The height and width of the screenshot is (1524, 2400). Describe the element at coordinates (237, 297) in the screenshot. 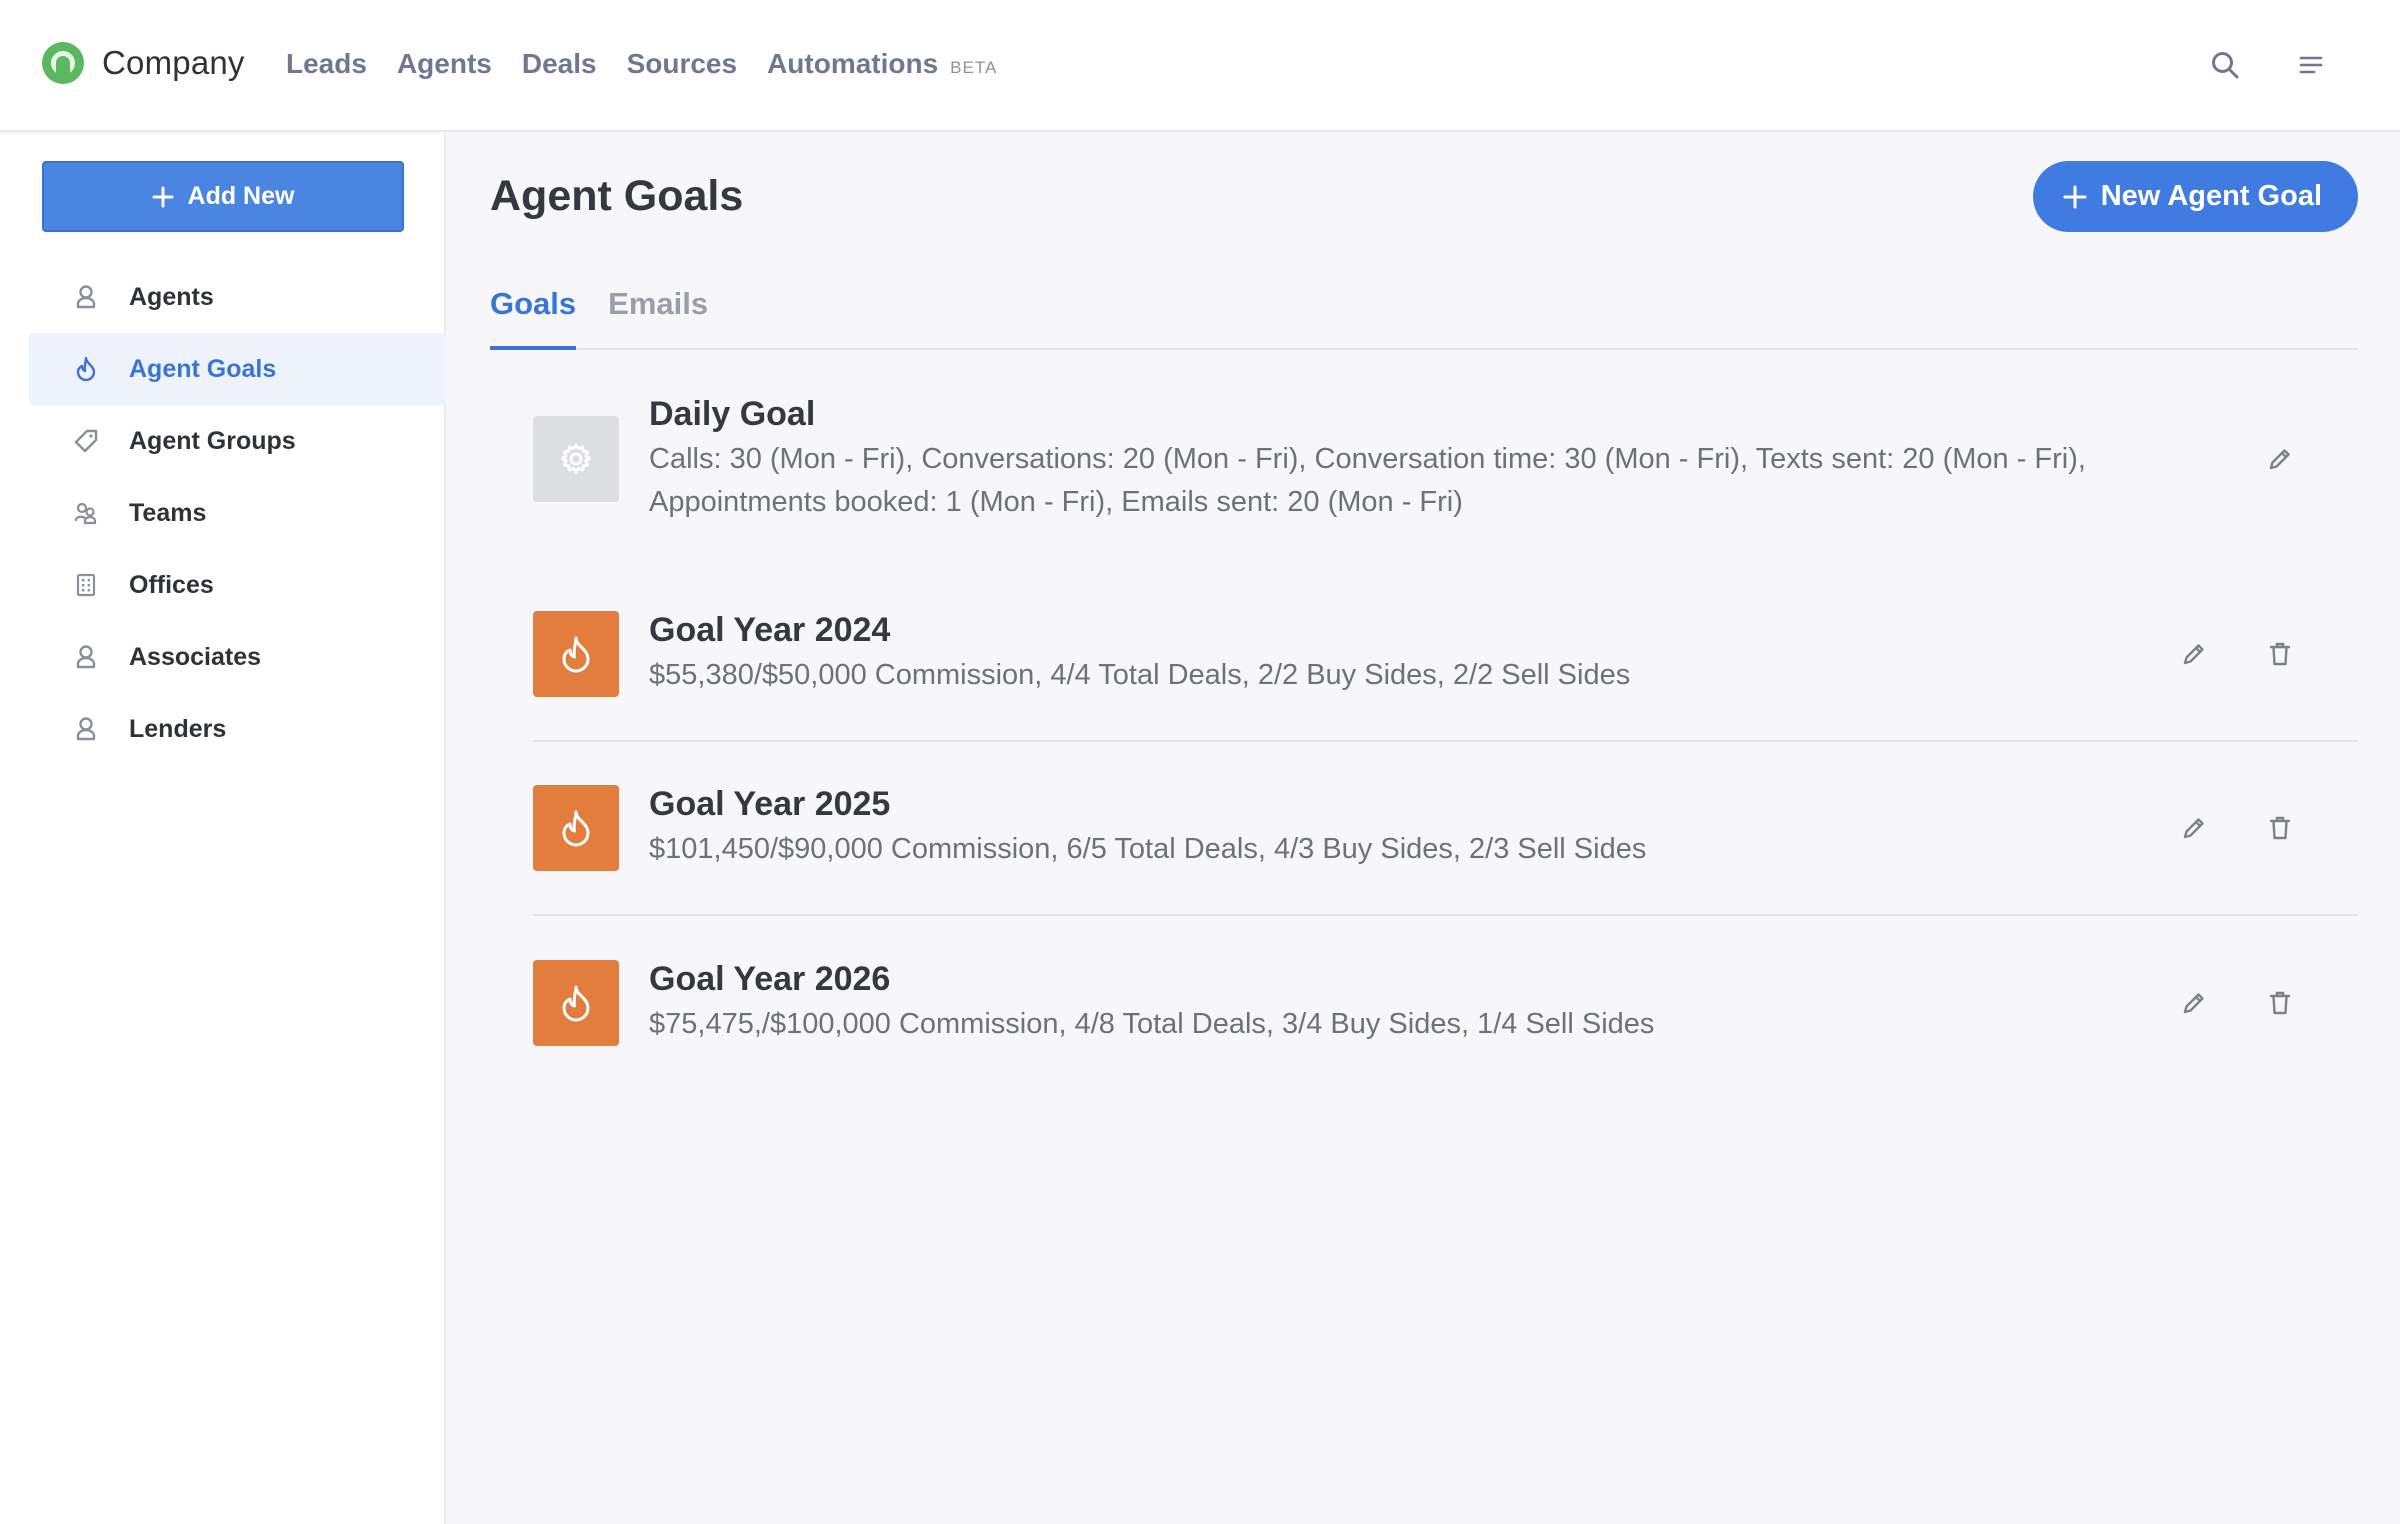

I see `sidebar-item-agents: Agents` at that location.